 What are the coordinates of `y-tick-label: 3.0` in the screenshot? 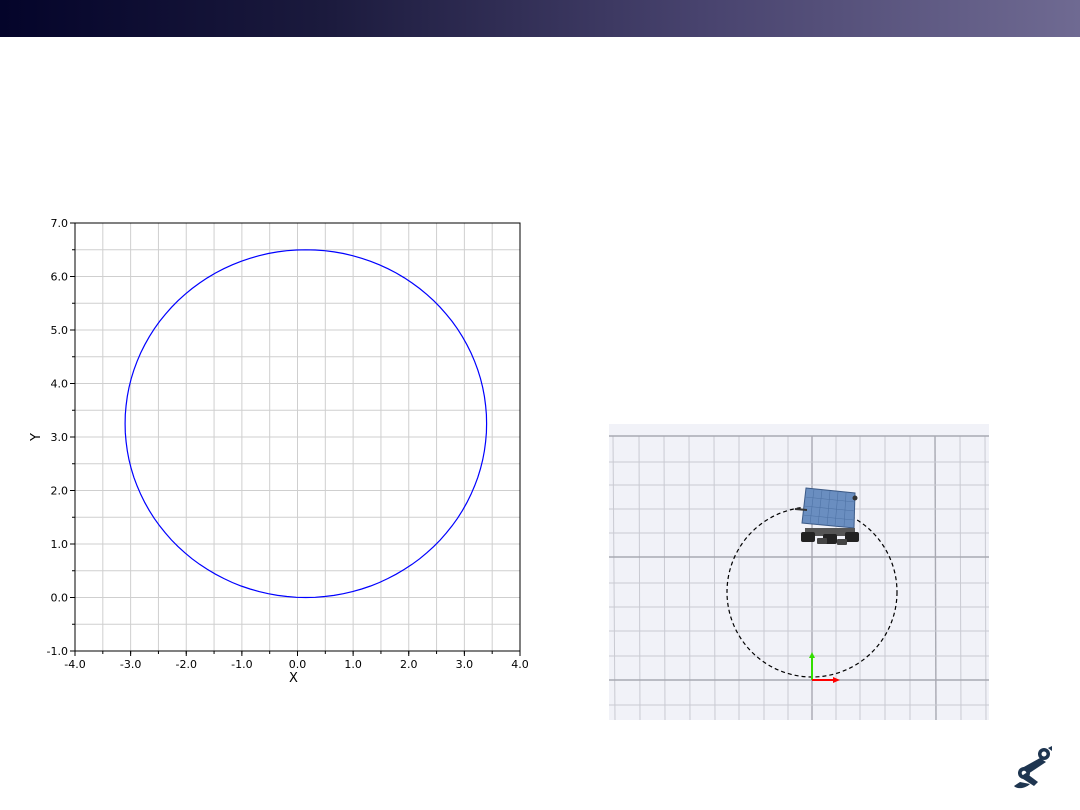 It's located at (60, 437).